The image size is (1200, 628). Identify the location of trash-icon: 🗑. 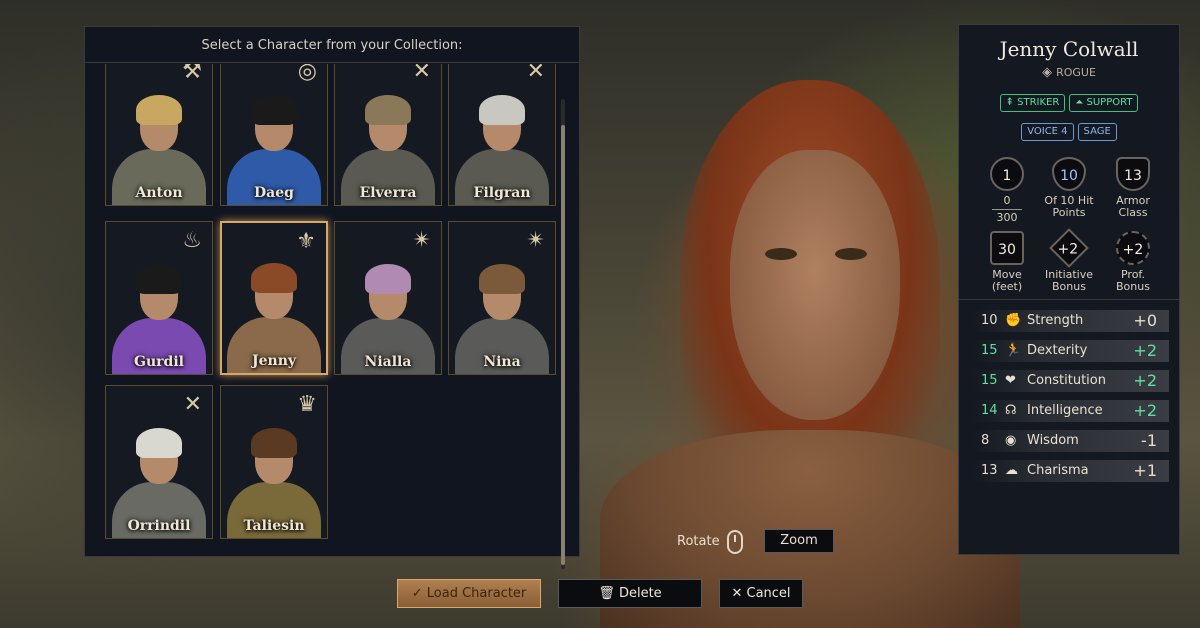
(606, 593).